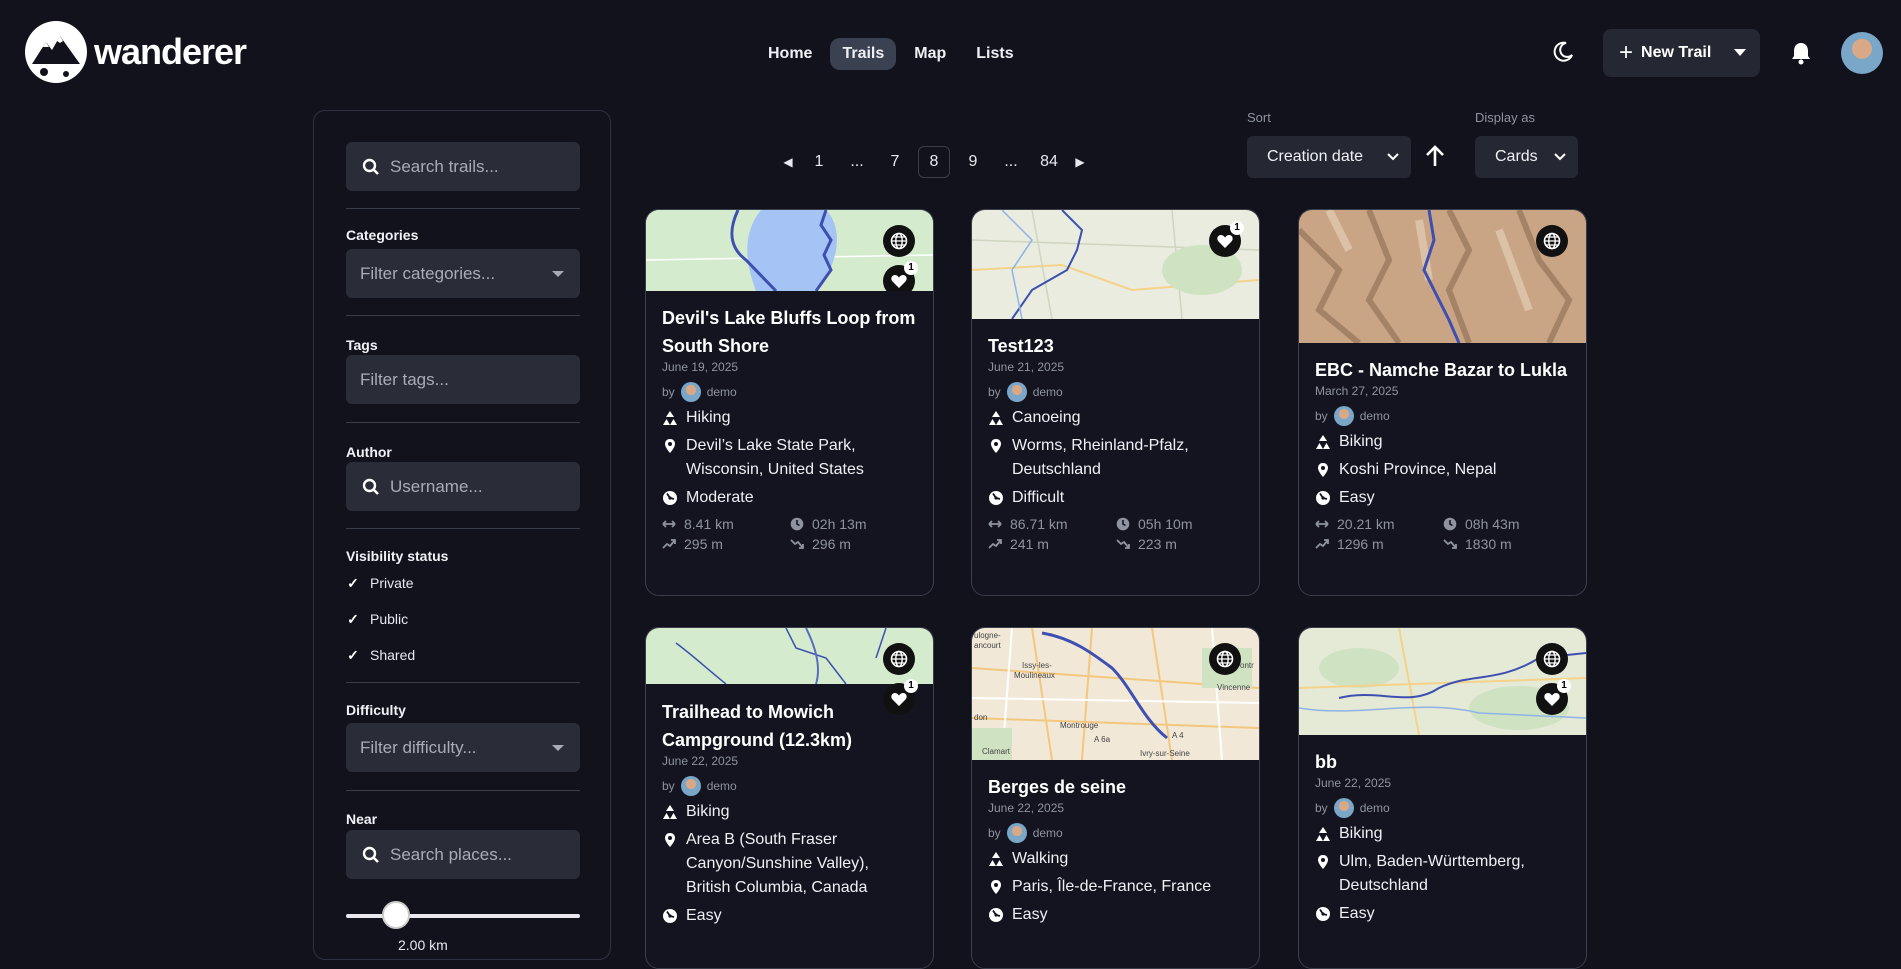 The height and width of the screenshot is (969, 1901). I want to click on slider-thumb, so click(396, 915).